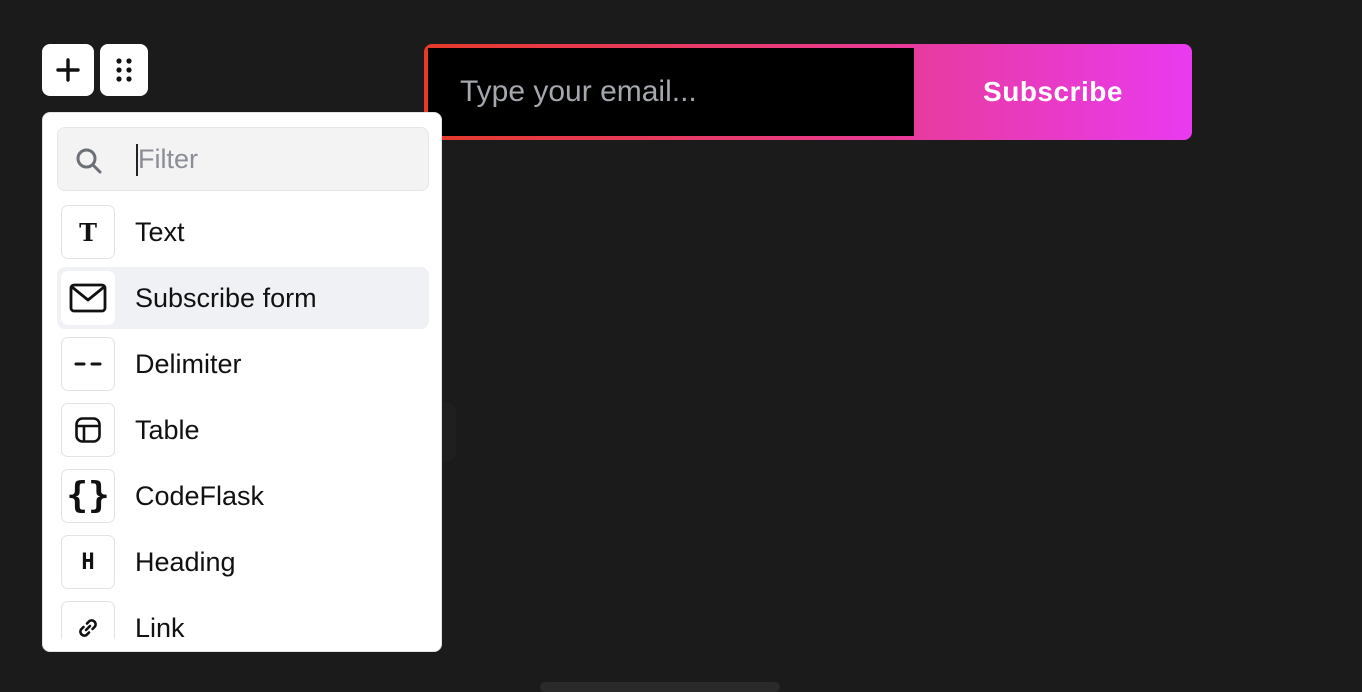  Describe the element at coordinates (160, 231) in the screenshot. I see `menu-item-label: Text` at that location.